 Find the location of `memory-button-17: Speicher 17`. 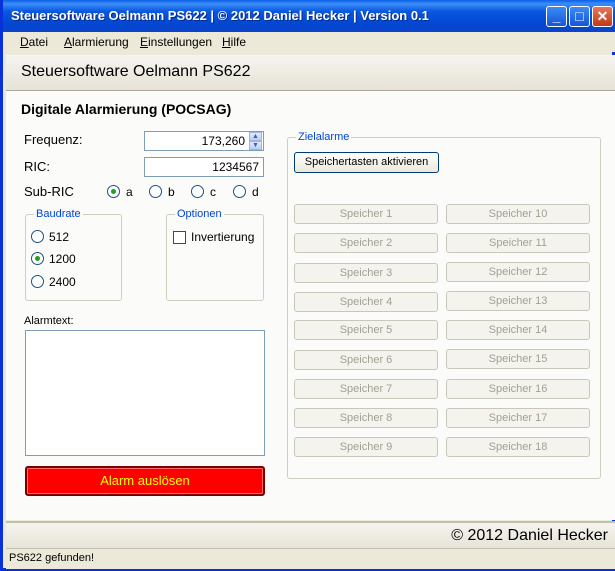

memory-button-17: Speicher 17 is located at coordinates (518, 418).